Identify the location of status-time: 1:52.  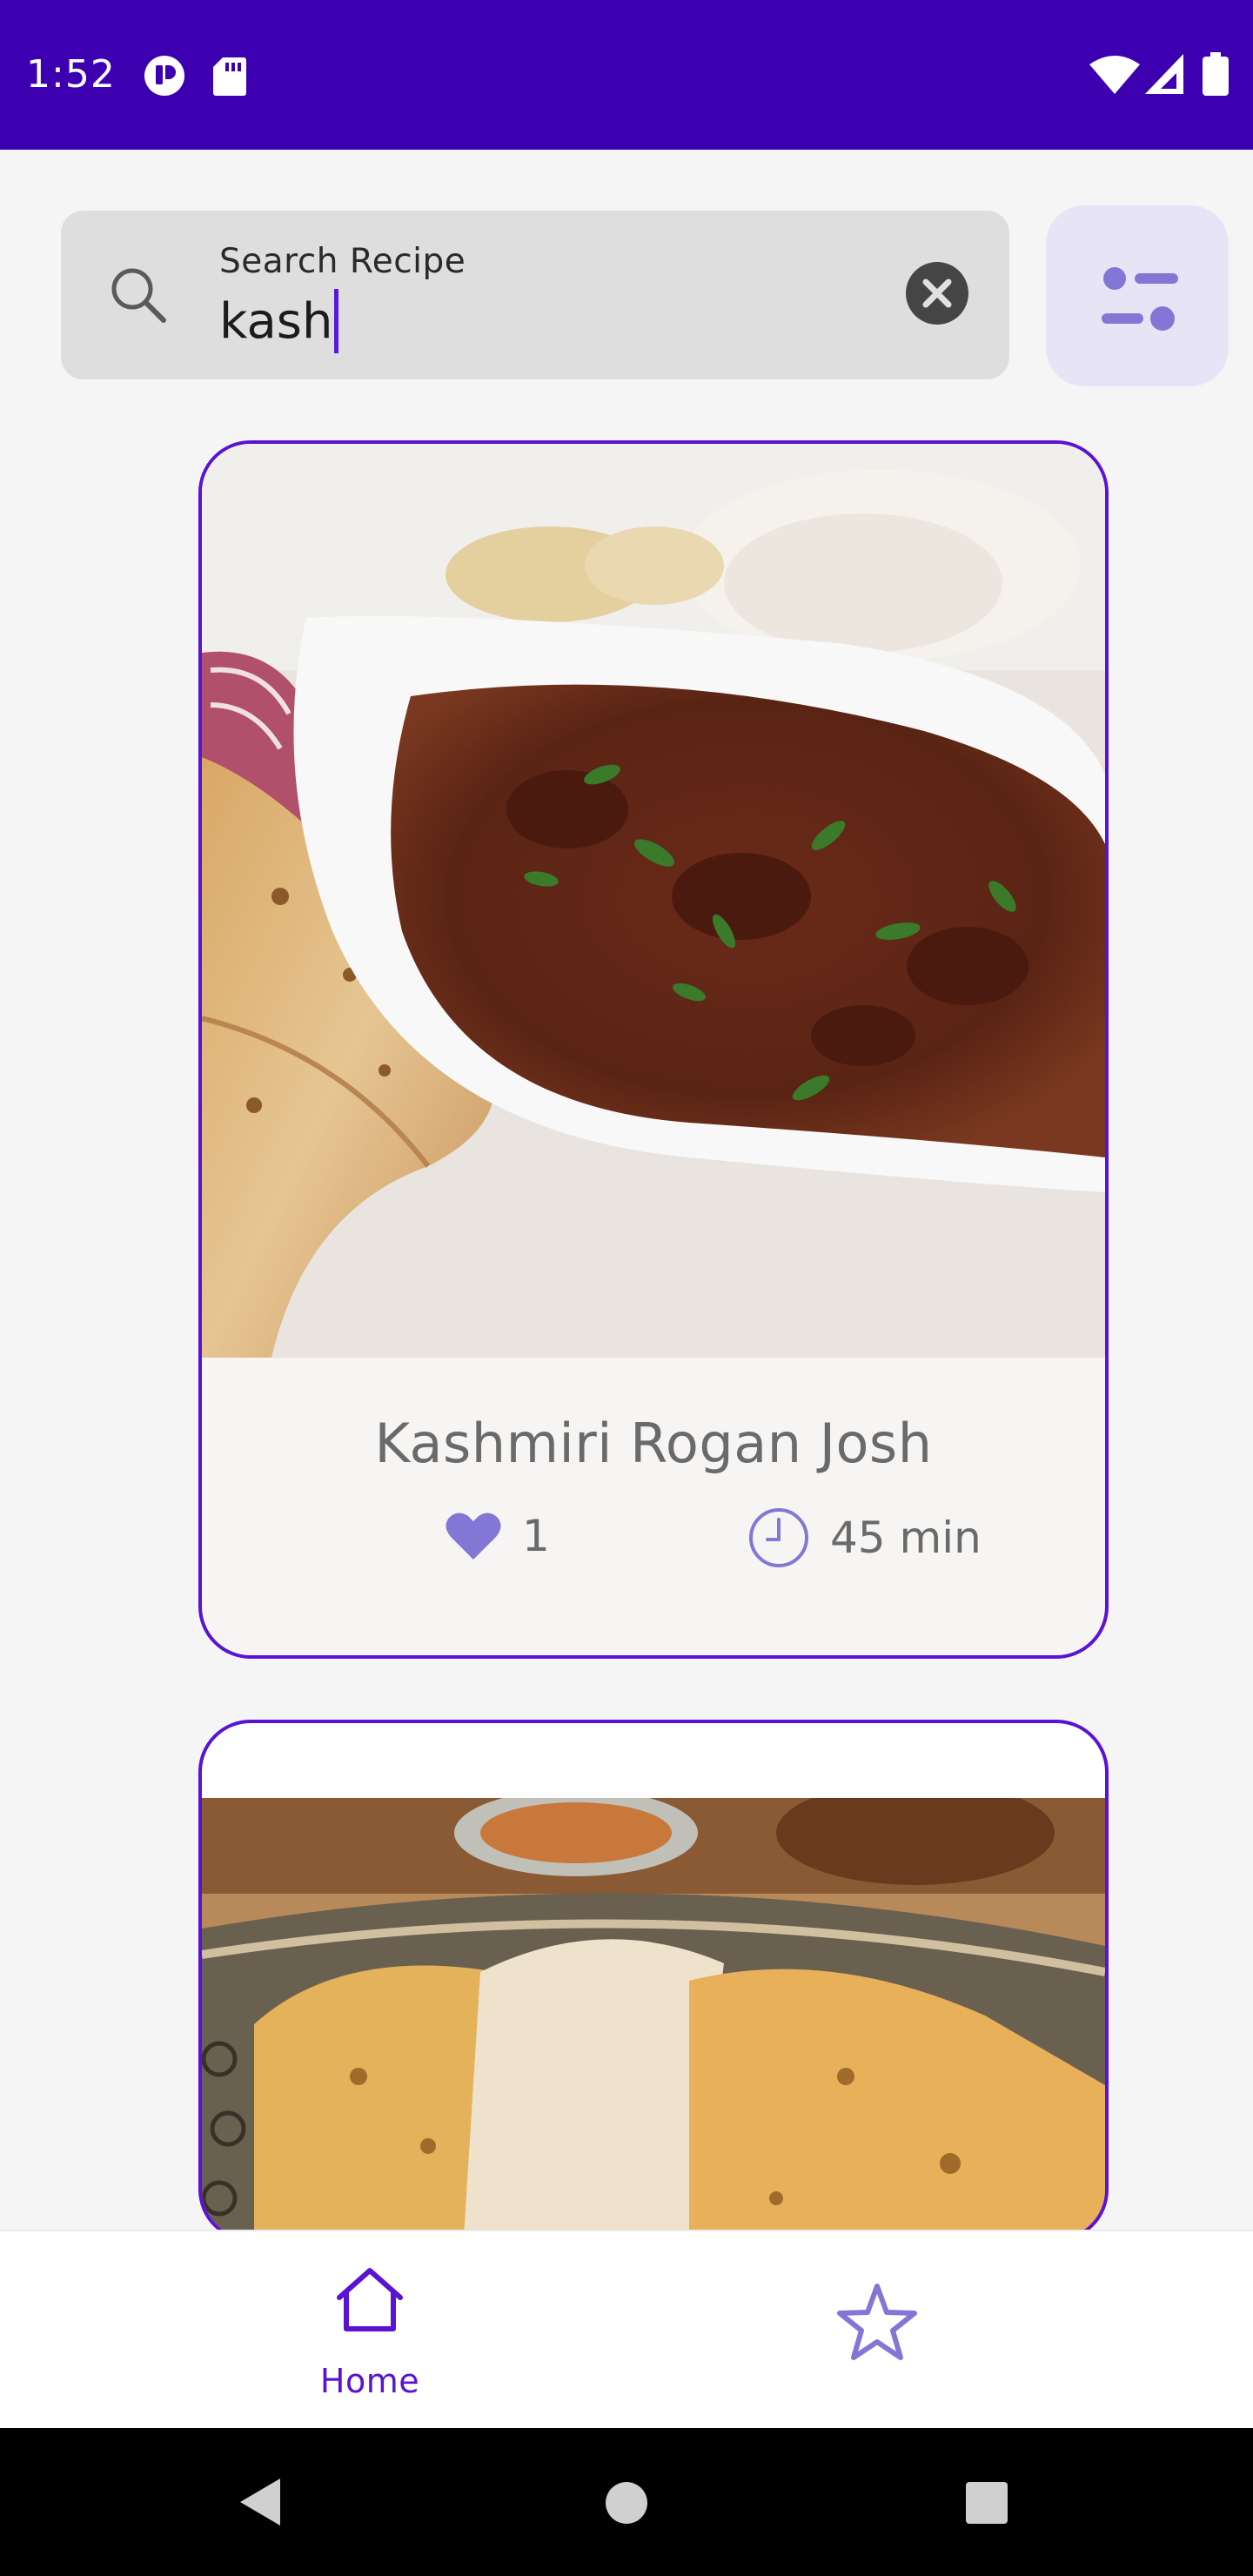
(71, 74).